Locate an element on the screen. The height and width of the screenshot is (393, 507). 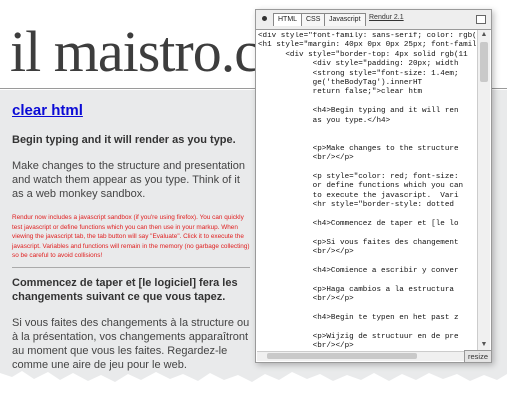
code-line: <h4>Comience a escribir y conver is located at coordinates (358, 270).